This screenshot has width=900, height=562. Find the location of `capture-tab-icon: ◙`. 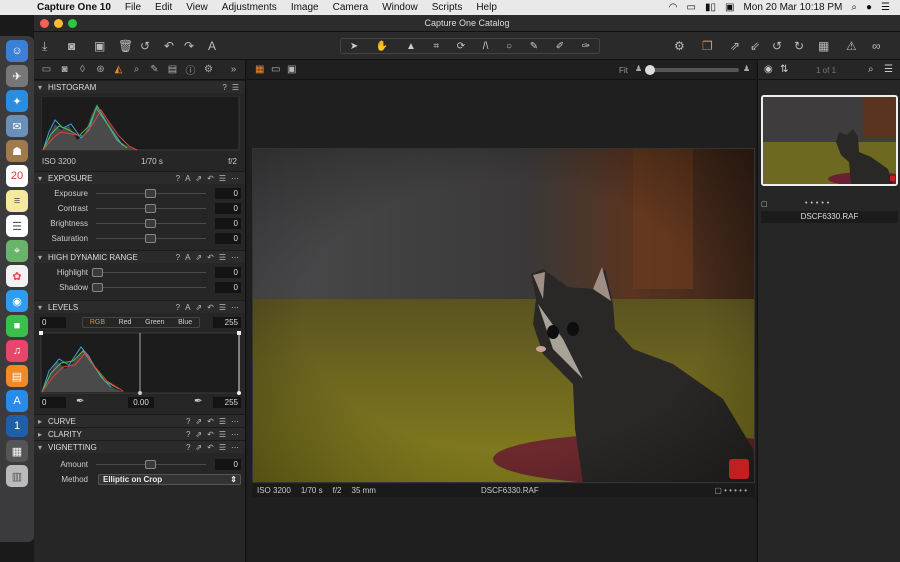

capture-tab-icon: ◙ is located at coordinates (64, 69).